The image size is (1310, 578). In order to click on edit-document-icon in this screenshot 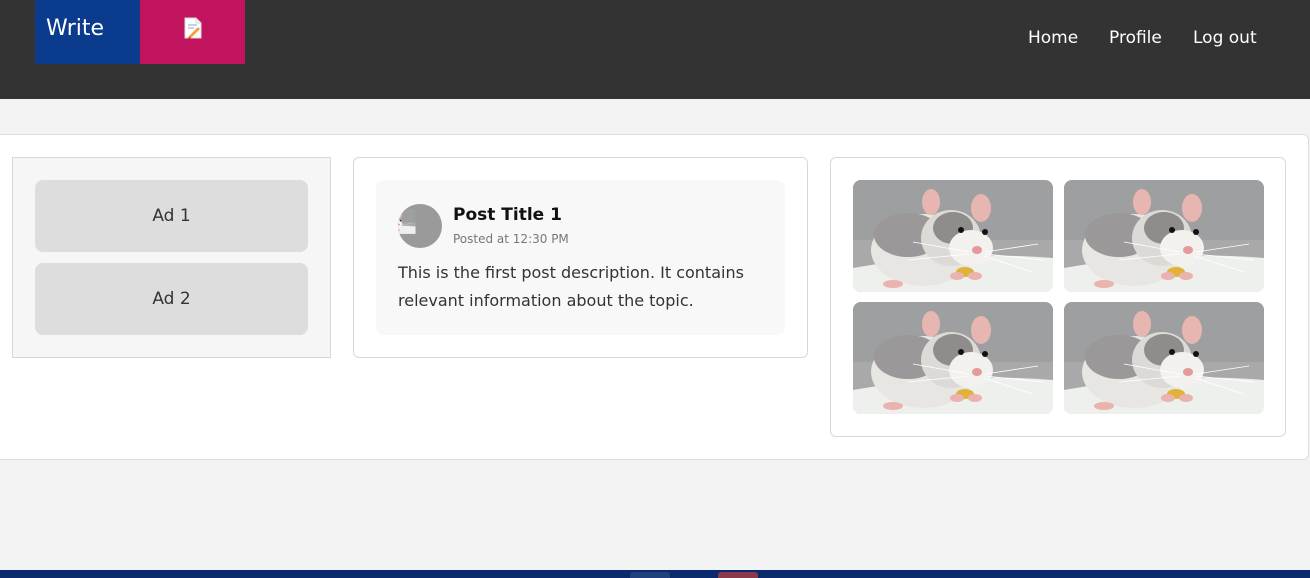, I will do `click(193, 28)`.